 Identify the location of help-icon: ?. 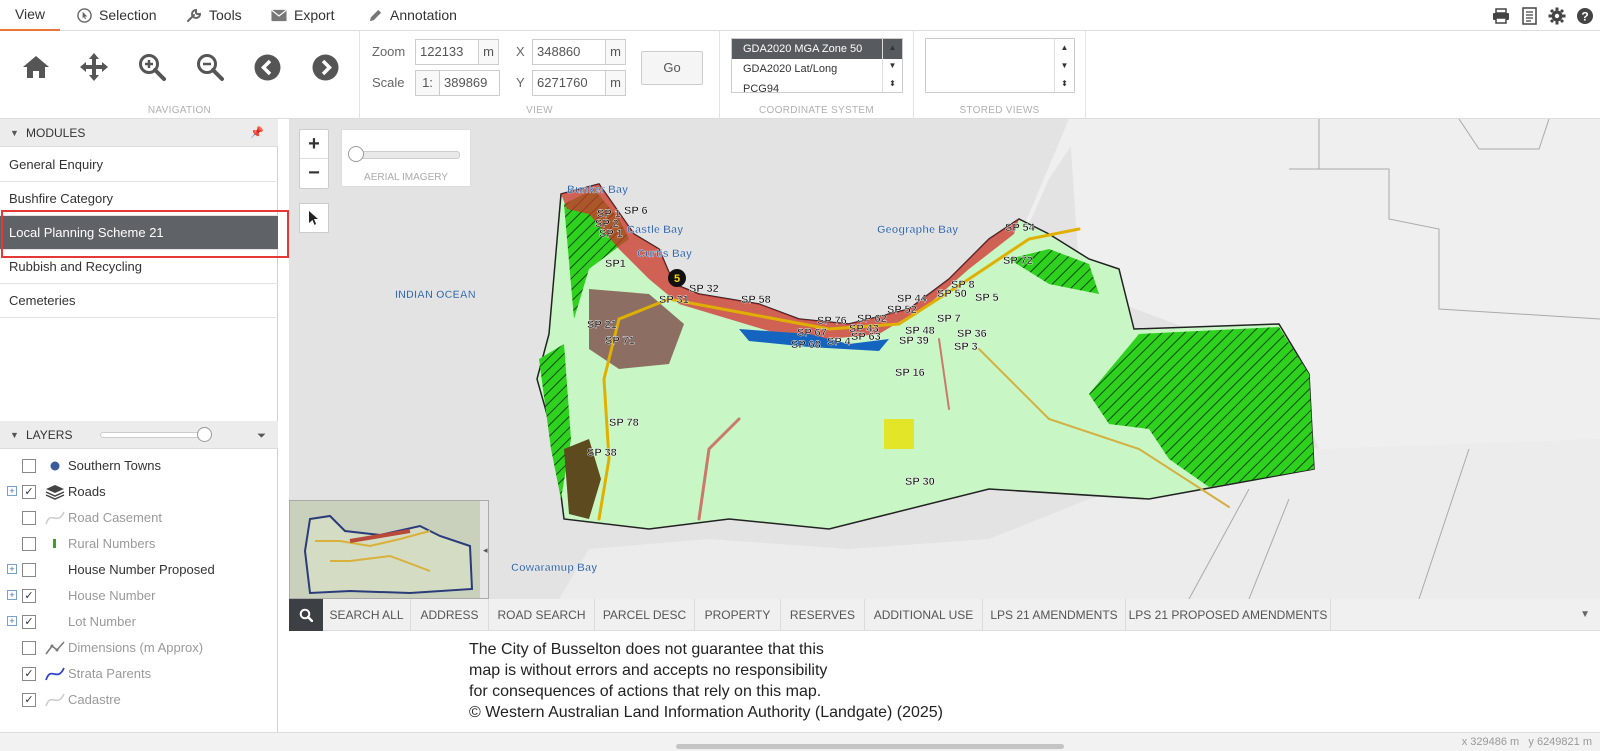
(1585, 16).